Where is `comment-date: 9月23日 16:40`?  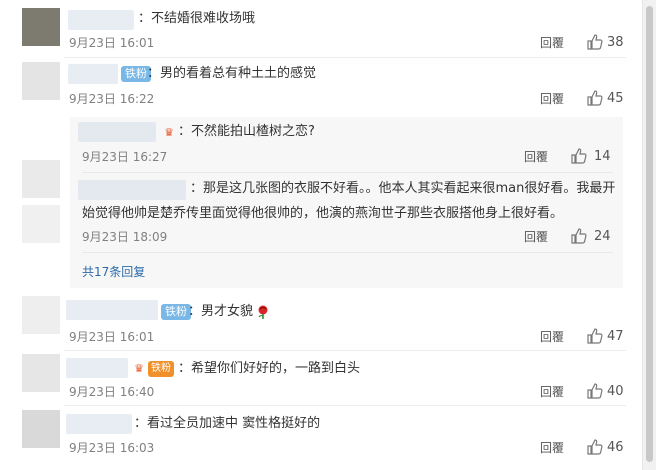 comment-date: 9月23日 16:40 is located at coordinates (112, 392).